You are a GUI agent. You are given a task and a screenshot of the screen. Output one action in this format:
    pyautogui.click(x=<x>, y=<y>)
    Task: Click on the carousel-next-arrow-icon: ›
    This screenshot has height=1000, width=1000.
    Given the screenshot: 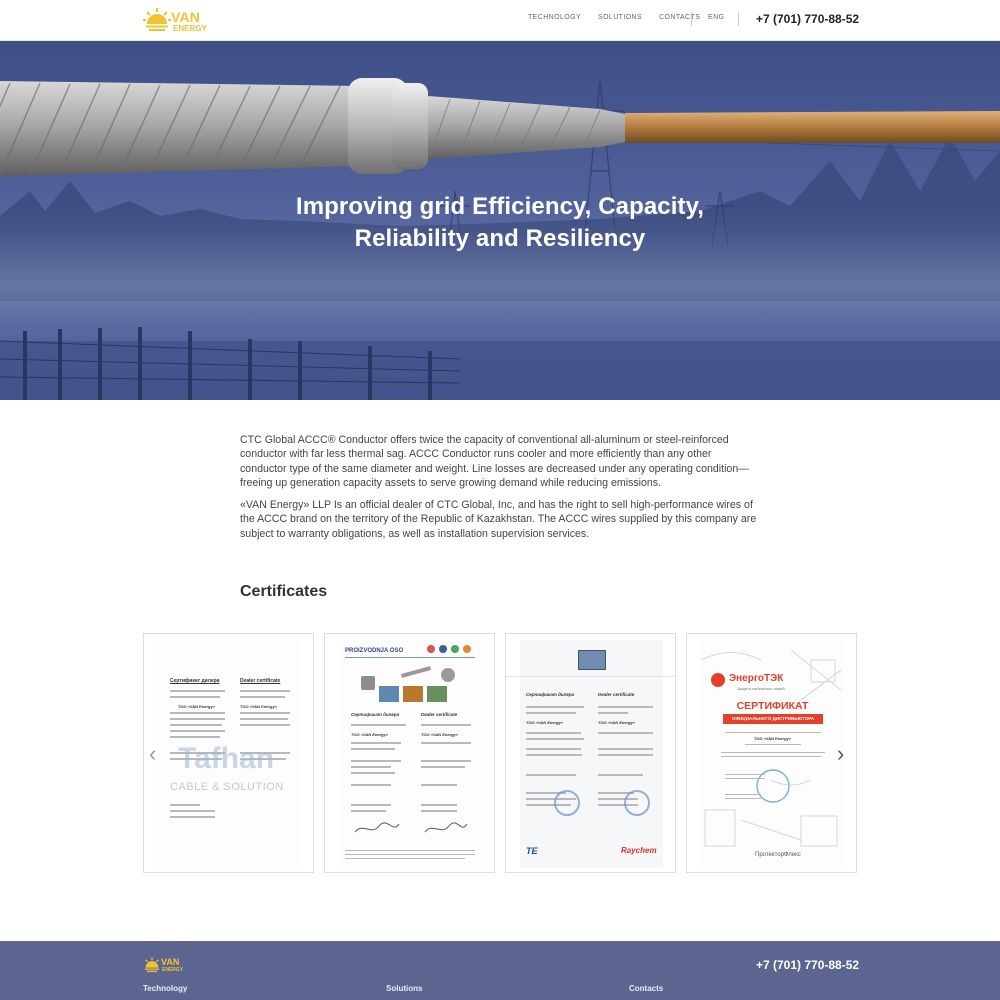 What is the action you would take?
    pyautogui.click(x=840, y=754)
    